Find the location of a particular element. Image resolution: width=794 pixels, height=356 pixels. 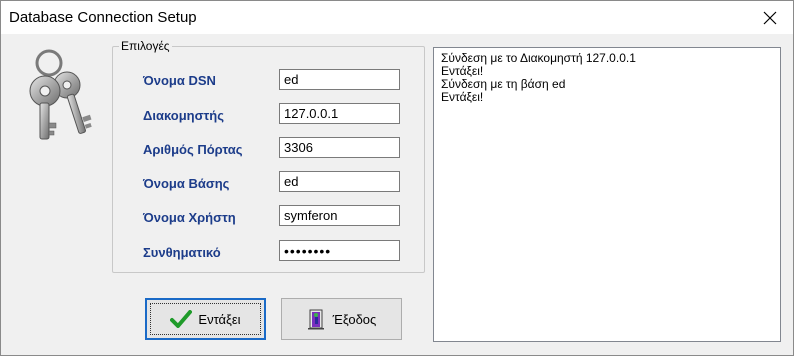

dsn-label: Όνομα DSN is located at coordinates (179, 80).